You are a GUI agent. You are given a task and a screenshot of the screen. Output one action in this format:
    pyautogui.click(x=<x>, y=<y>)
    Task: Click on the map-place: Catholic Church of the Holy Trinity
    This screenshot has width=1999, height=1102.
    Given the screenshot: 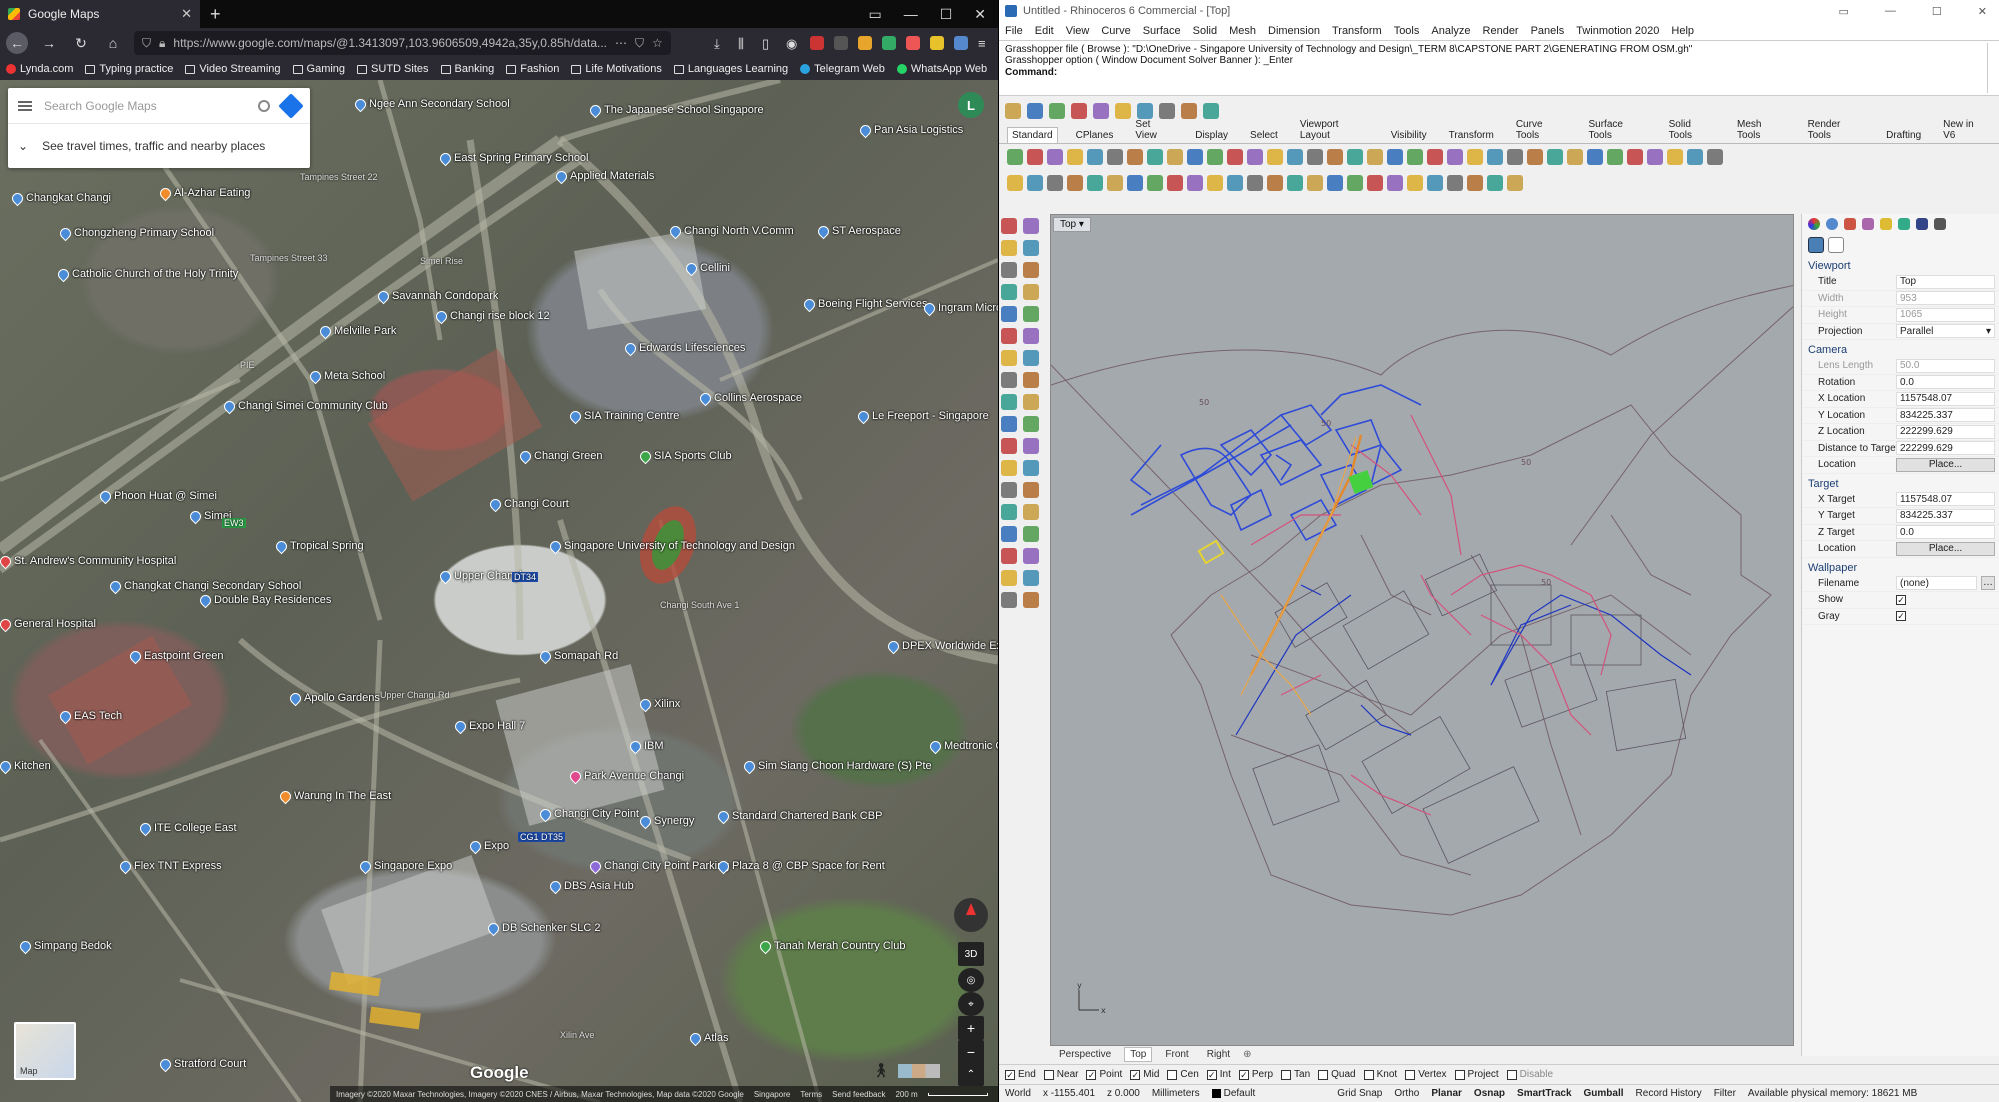 What is the action you would take?
    pyautogui.click(x=146, y=274)
    